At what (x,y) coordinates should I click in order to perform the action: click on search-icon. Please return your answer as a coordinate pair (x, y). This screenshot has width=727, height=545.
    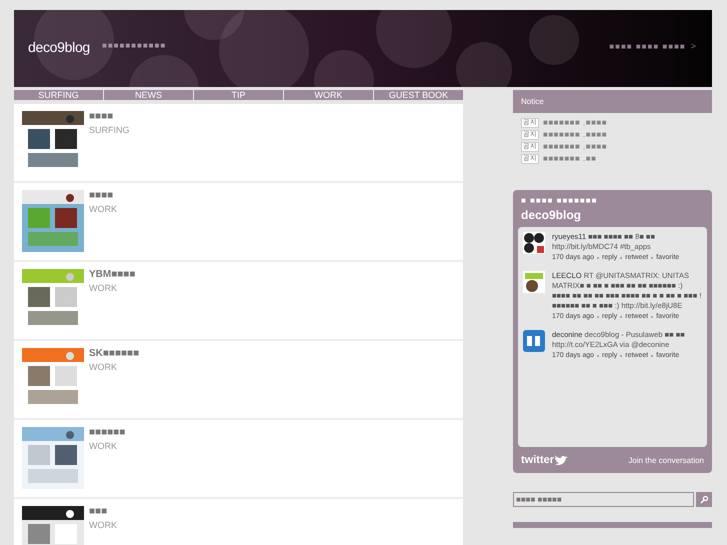
    Looking at the image, I should click on (704, 500).